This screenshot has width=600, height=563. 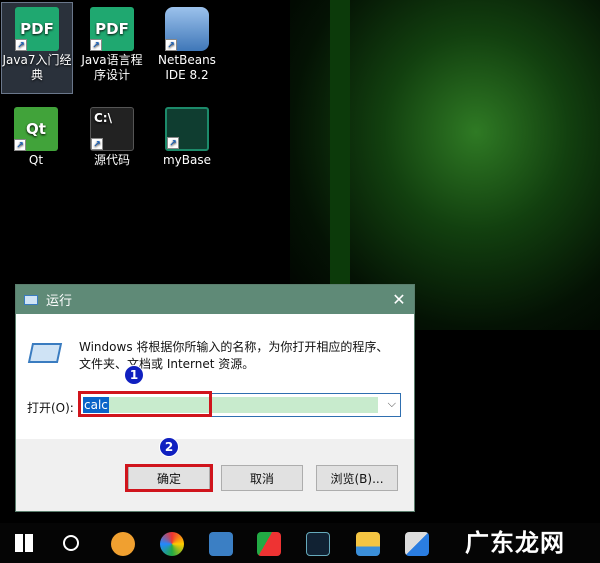 I want to click on step-badge-1: 1, so click(x=134, y=375).